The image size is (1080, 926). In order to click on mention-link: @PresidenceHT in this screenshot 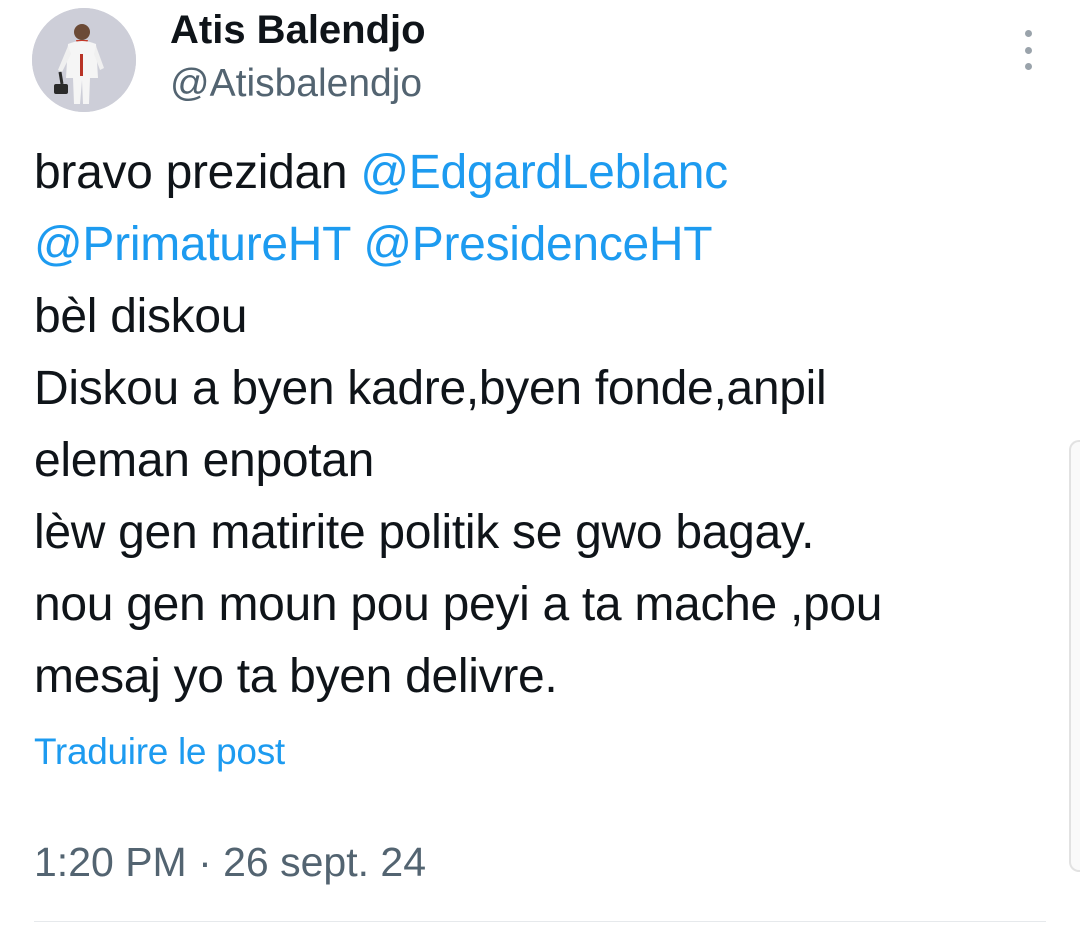, I will do `click(537, 244)`.